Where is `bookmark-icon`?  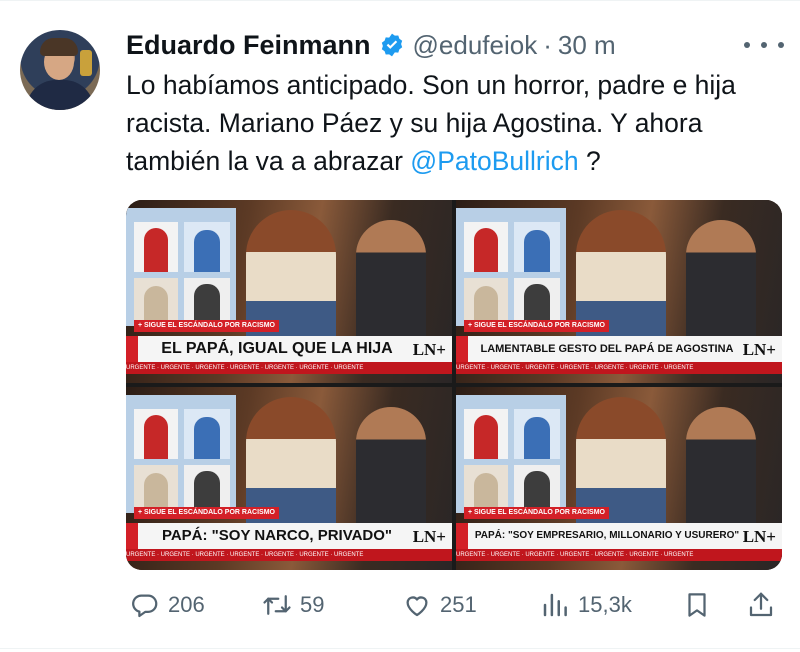
bookmark-icon is located at coordinates (697, 605).